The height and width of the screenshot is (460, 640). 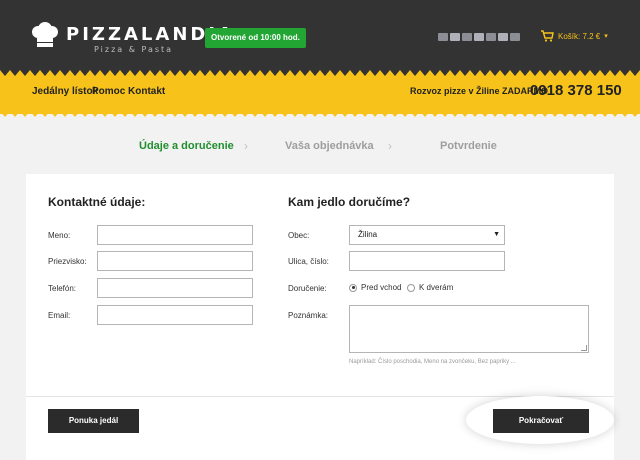 I want to click on city-label: Obec:, so click(x=299, y=235).